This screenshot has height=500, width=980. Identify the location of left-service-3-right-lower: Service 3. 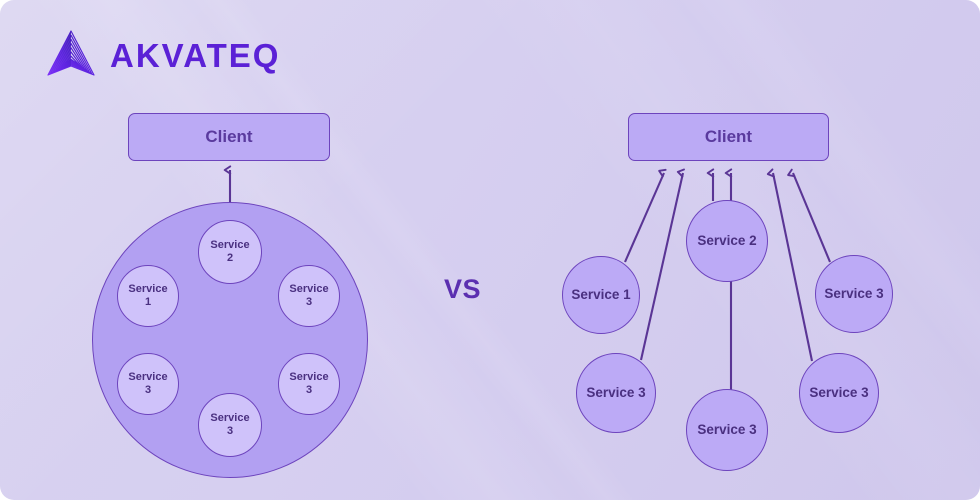
(309, 384).